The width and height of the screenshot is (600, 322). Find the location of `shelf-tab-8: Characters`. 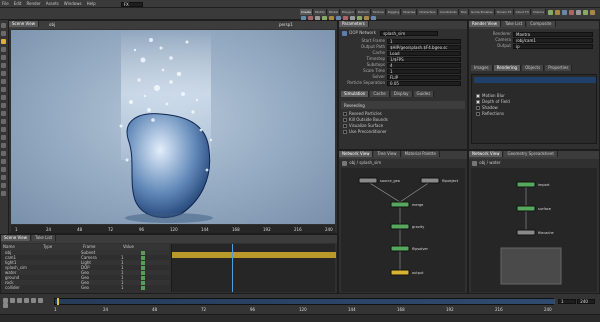

shelf-tab-8: Characters is located at coordinates (428, 12).